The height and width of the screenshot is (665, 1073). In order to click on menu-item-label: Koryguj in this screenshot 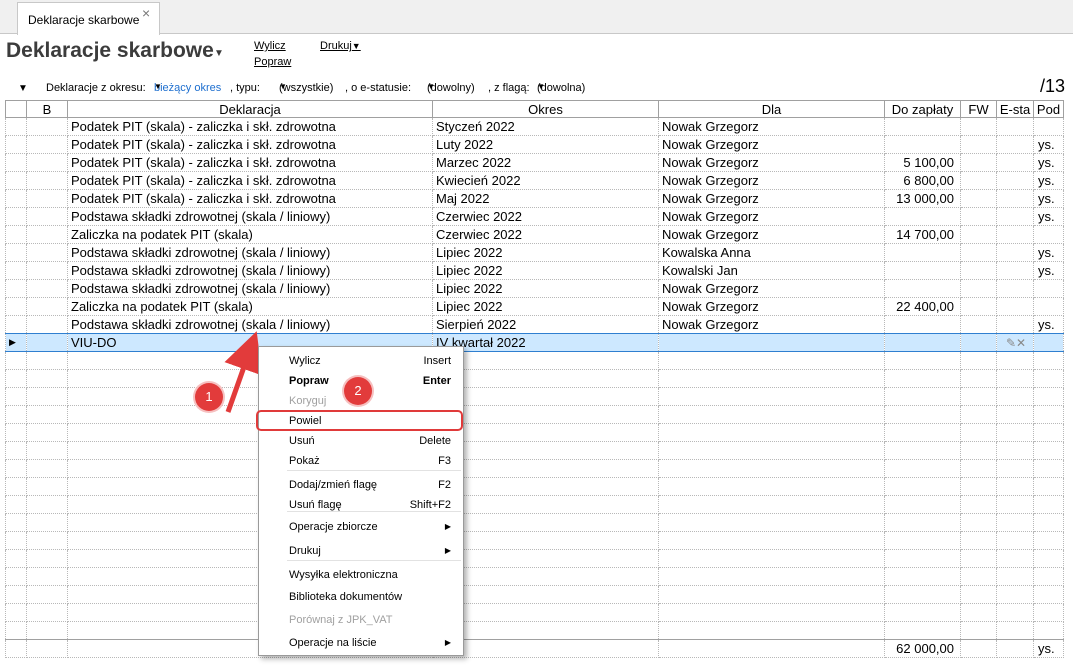, I will do `click(308, 401)`.